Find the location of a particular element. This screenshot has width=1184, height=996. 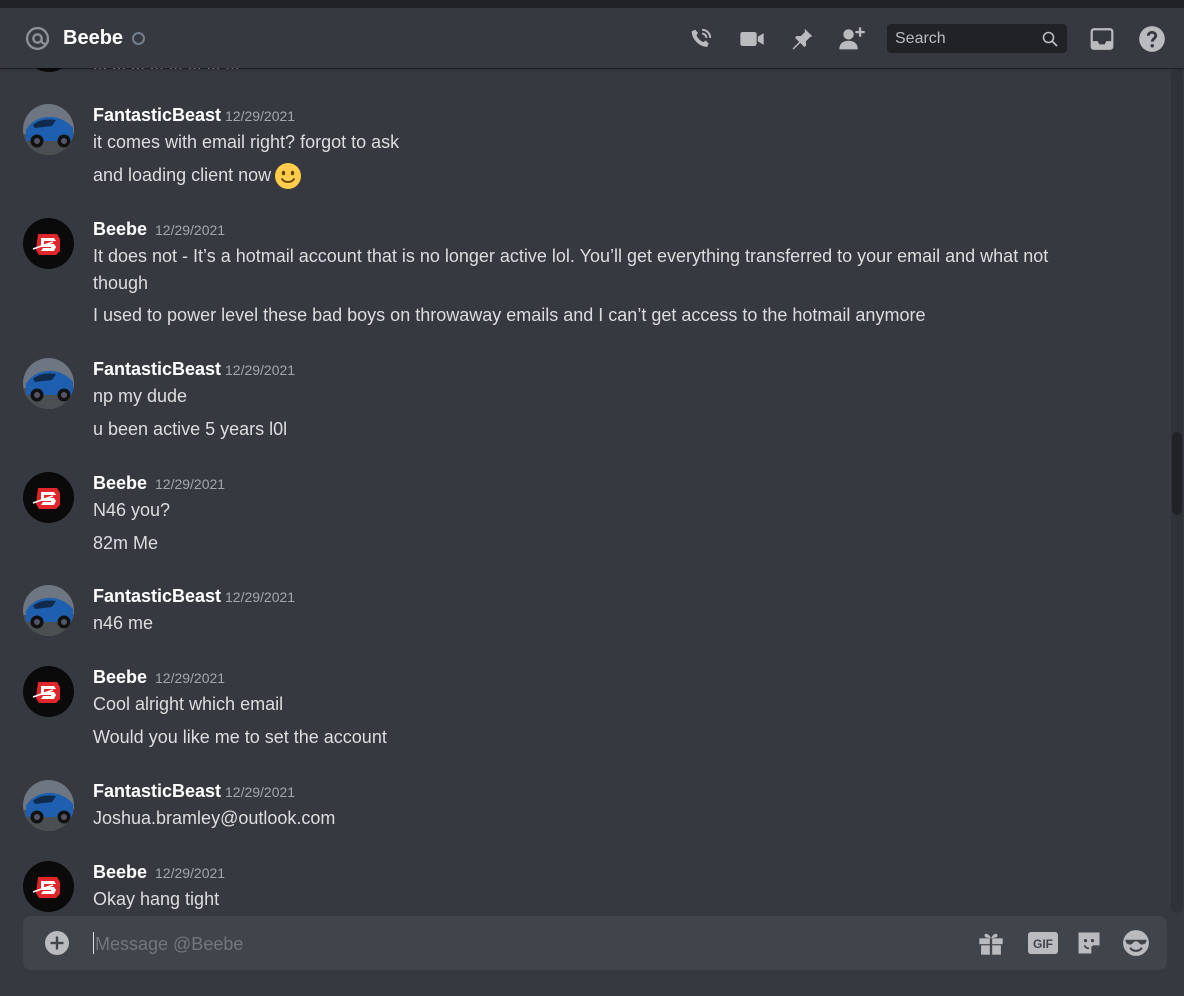

message-text: Okay hang tight is located at coordinates (156, 899).